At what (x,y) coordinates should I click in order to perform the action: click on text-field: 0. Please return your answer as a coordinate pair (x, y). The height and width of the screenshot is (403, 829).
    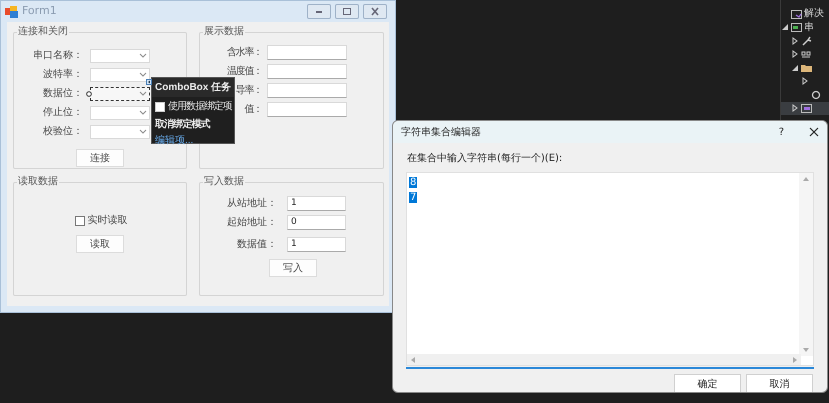
    Looking at the image, I should click on (316, 222).